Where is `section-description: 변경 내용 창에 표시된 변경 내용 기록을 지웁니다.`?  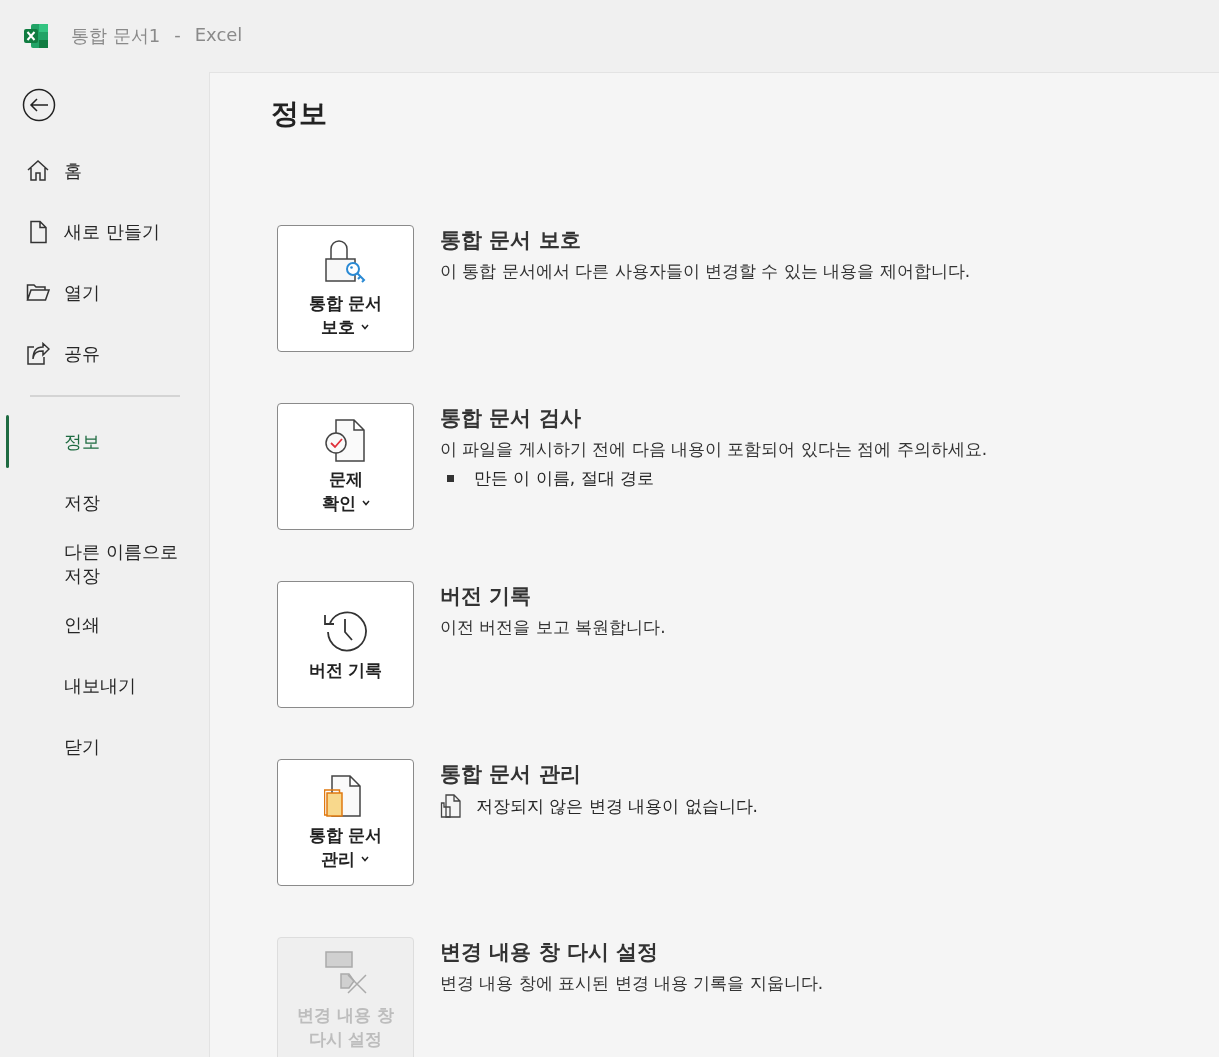
section-description: 변경 내용 창에 표시된 변경 내용 기록을 지웁니다. is located at coordinates (632, 983).